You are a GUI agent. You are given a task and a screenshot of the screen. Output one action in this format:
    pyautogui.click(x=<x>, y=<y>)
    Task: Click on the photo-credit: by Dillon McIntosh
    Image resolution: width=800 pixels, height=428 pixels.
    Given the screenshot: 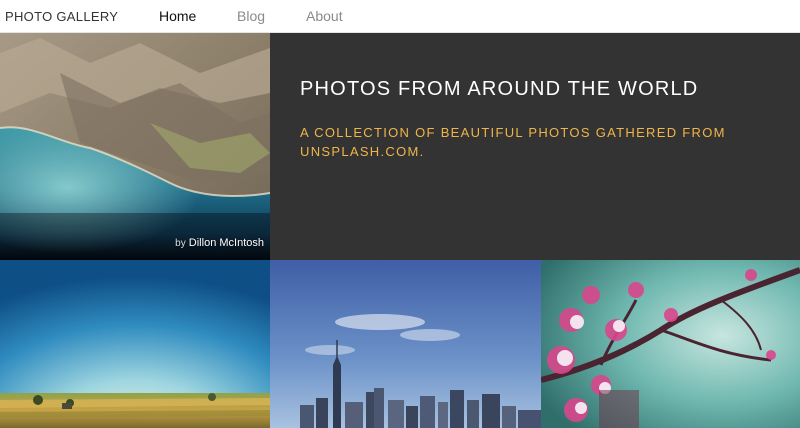 What is the action you would take?
    pyautogui.click(x=219, y=243)
    